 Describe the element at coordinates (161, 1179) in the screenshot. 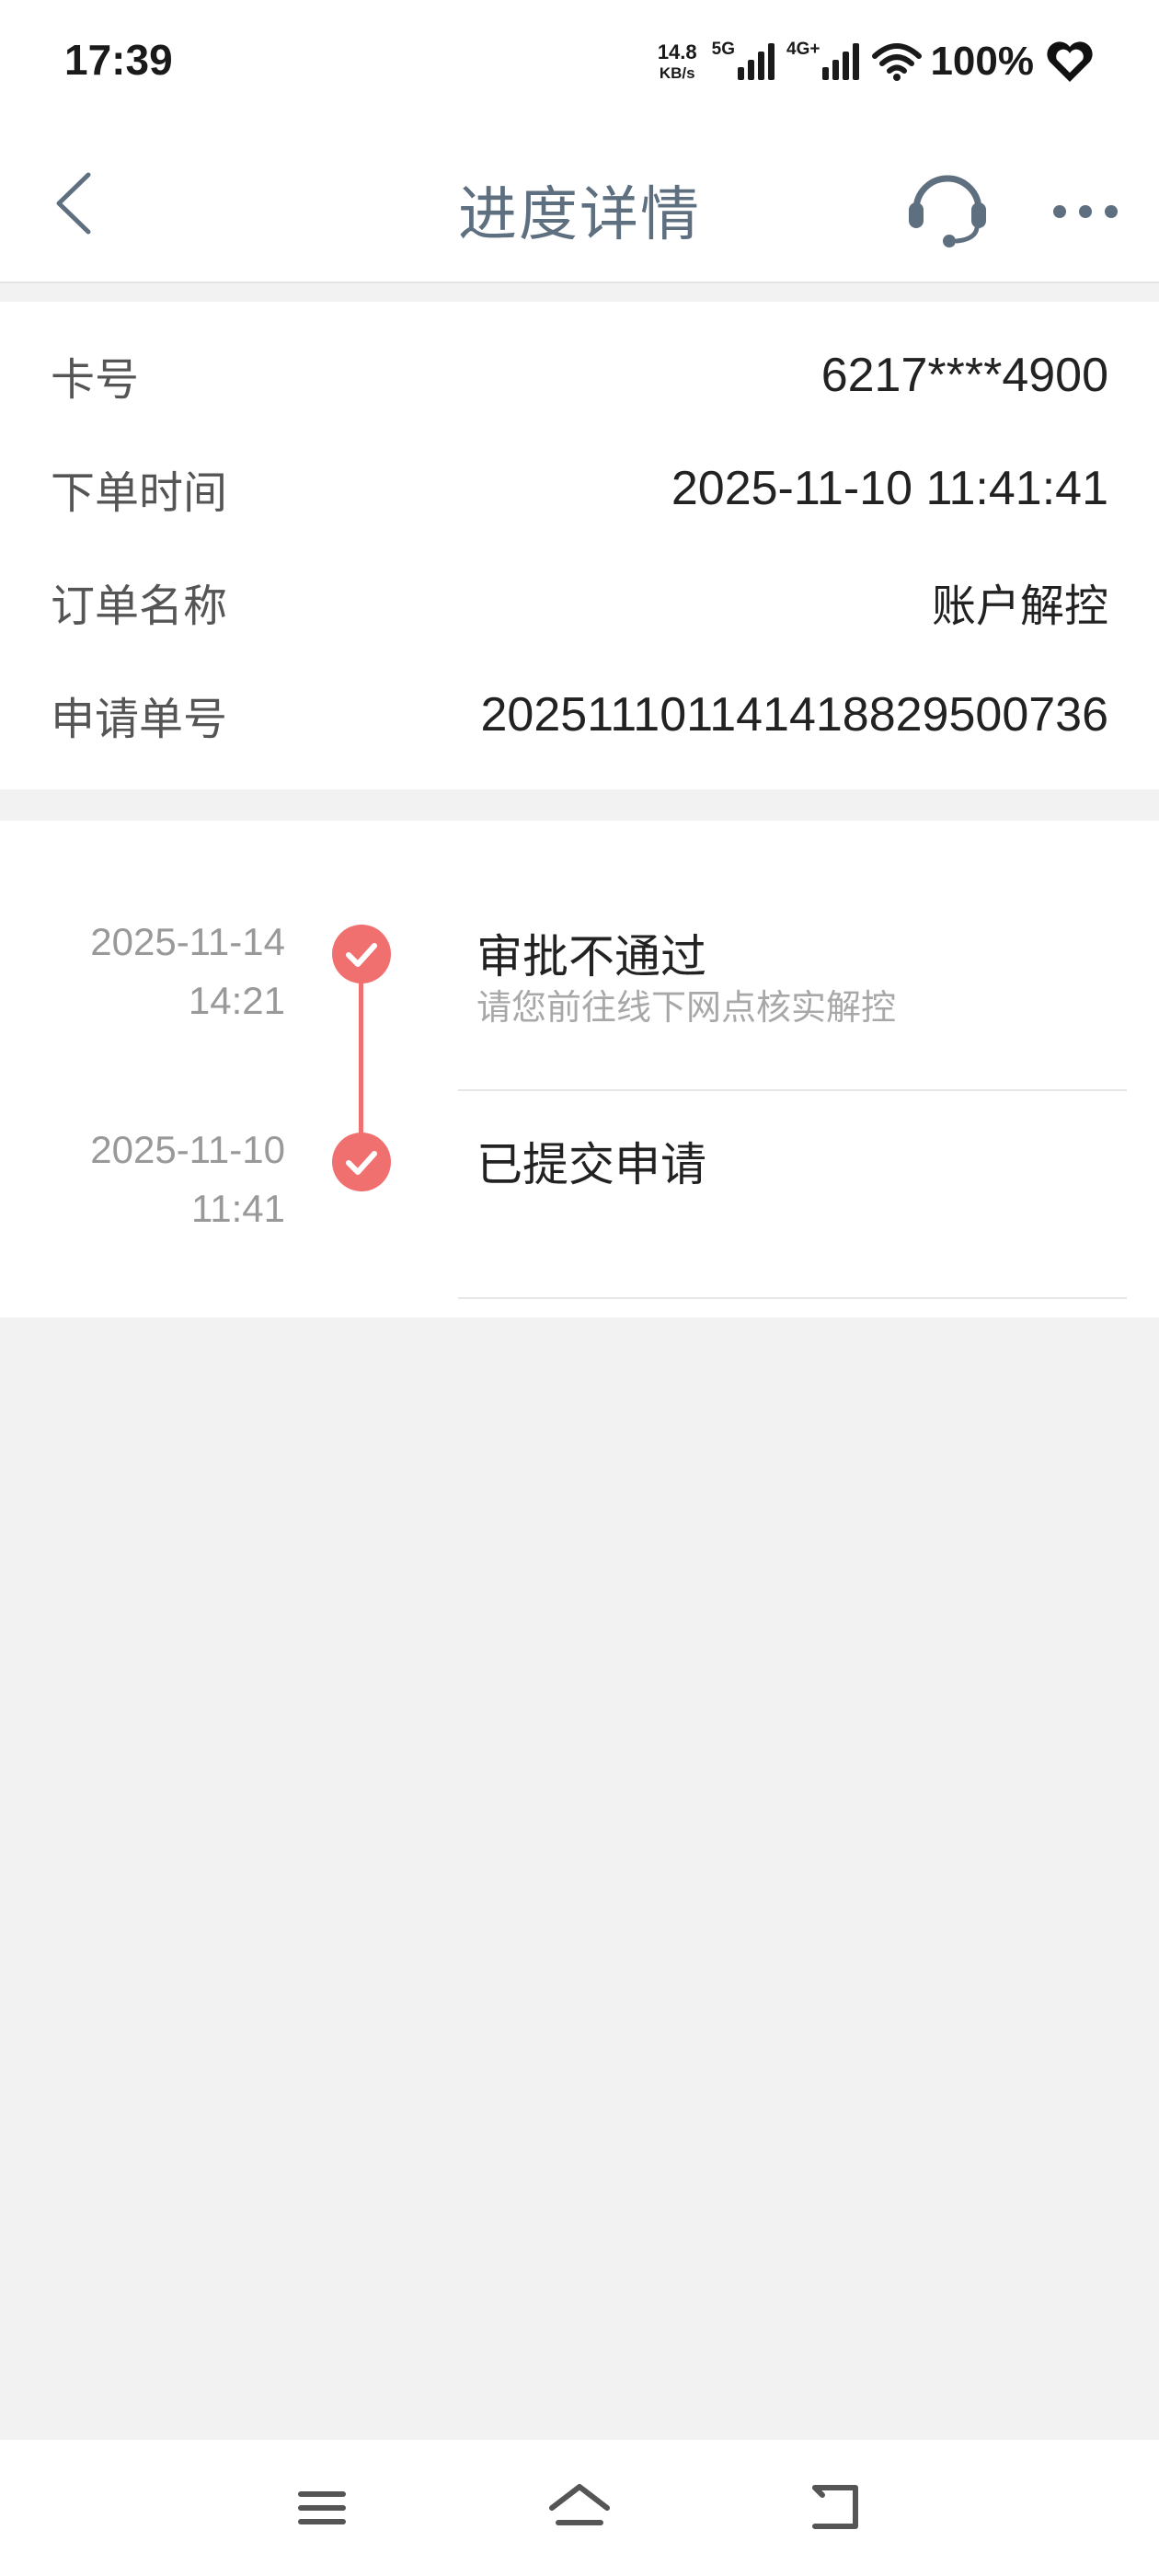

I see `timeline-date: 2025-11-10 11:41` at that location.